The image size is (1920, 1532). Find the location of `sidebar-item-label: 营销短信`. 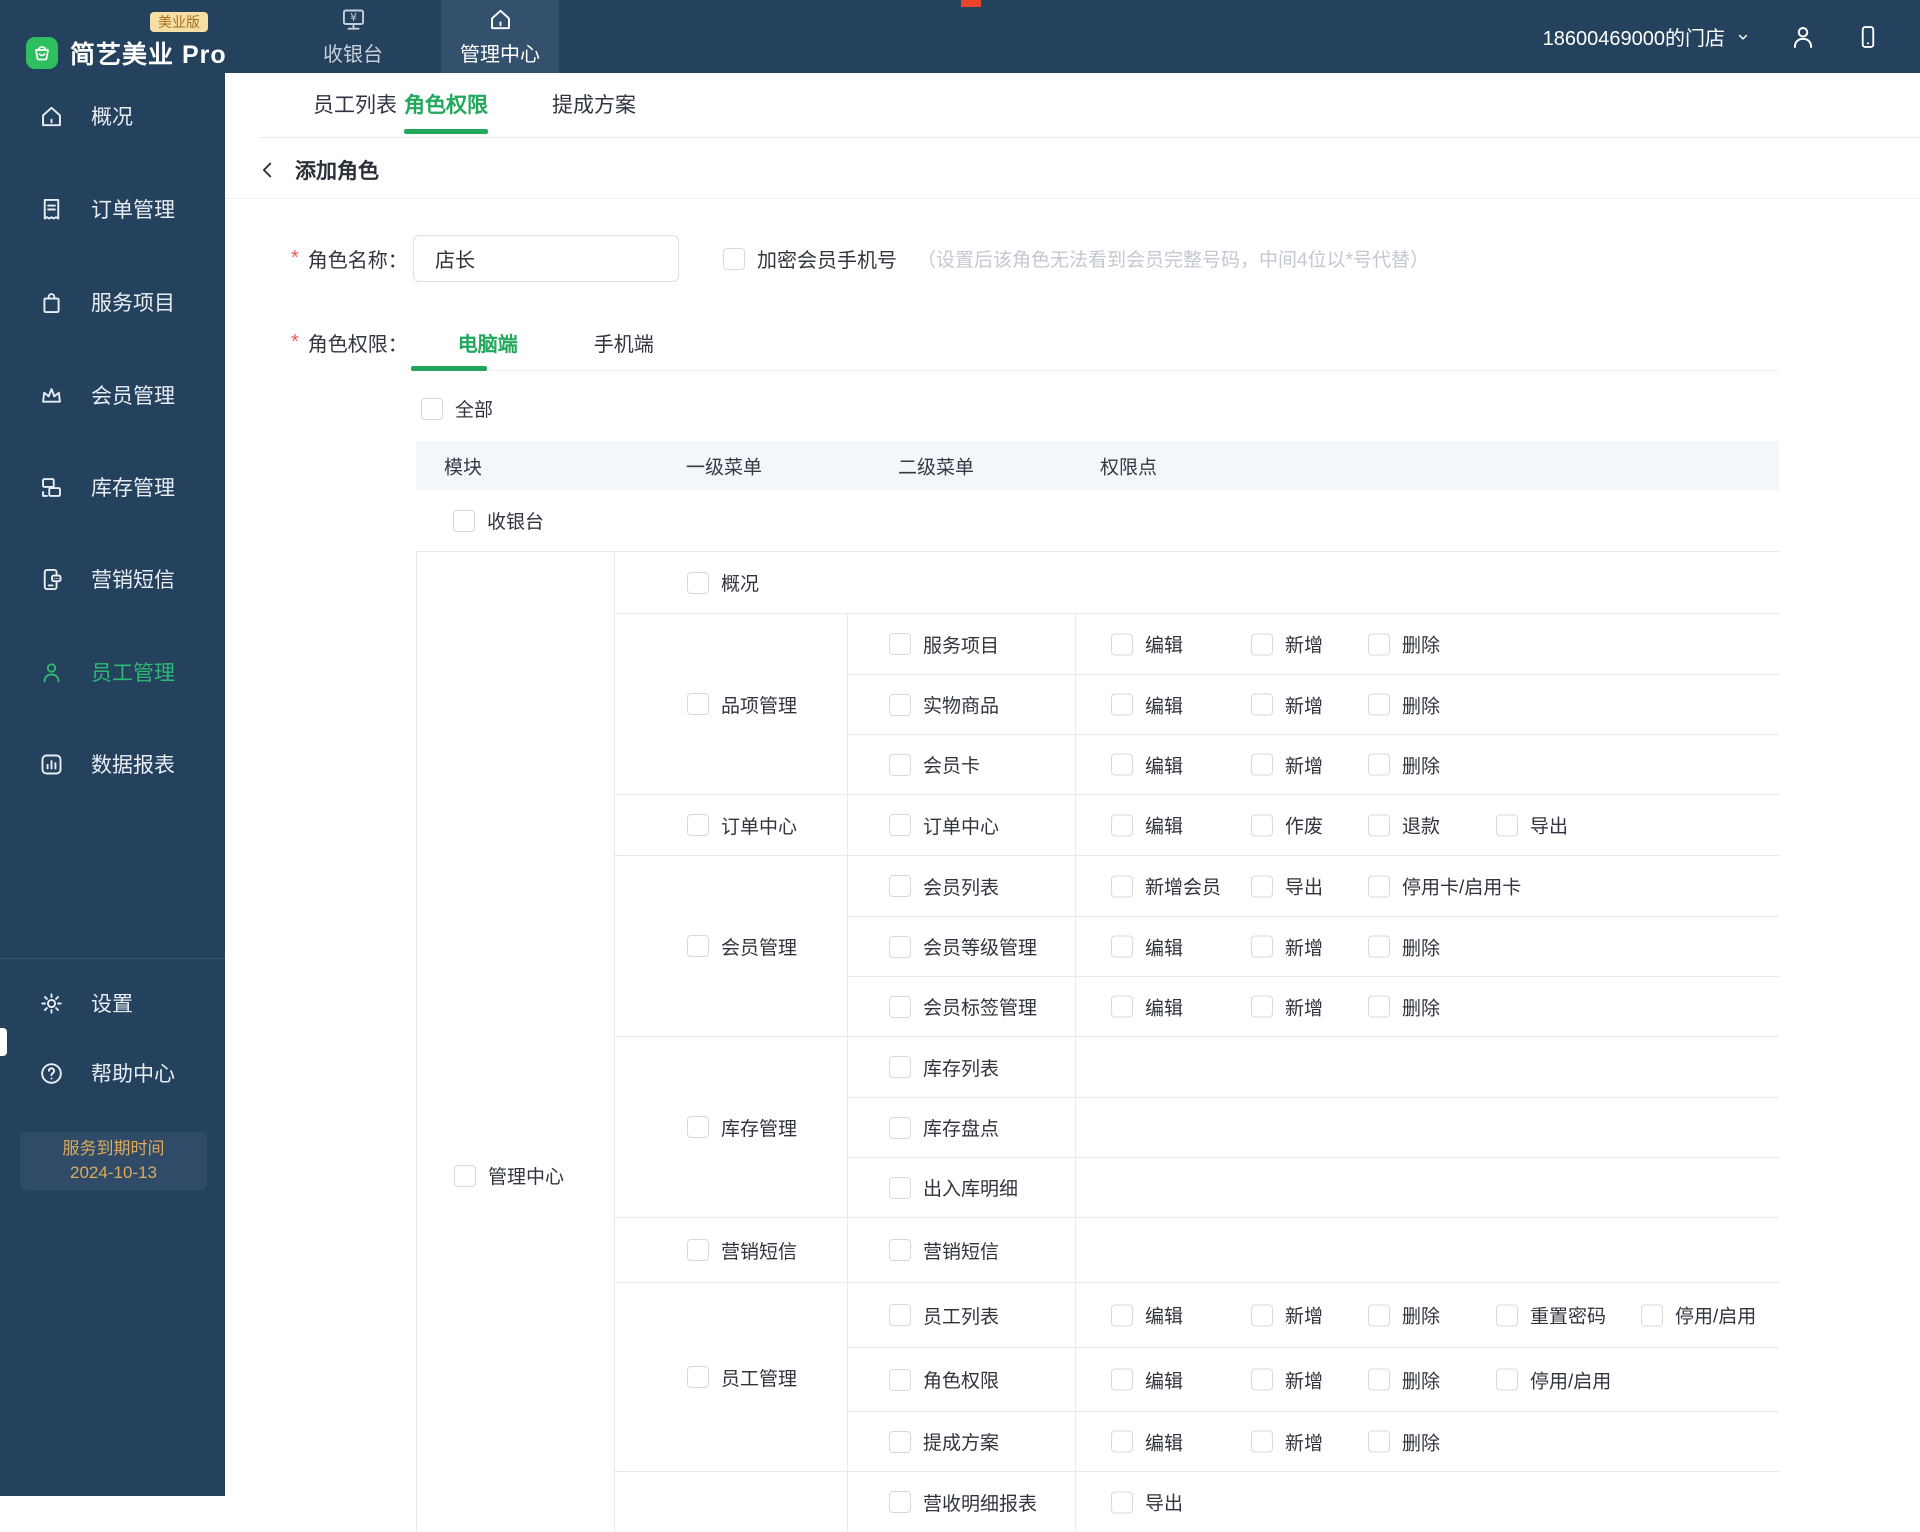

sidebar-item-label: 营销短信 is located at coordinates (133, 580).